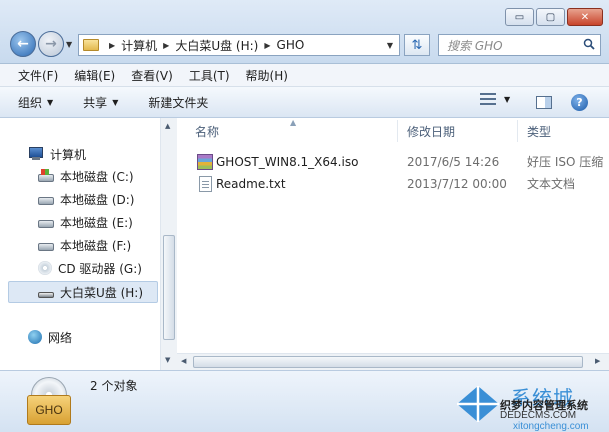 Image resolution: width=609 pixels, height=432 pixels. Describe the element at coordinates (597, 361) in the screenshot. I see `scroll-right-icon: ▶` at that location.